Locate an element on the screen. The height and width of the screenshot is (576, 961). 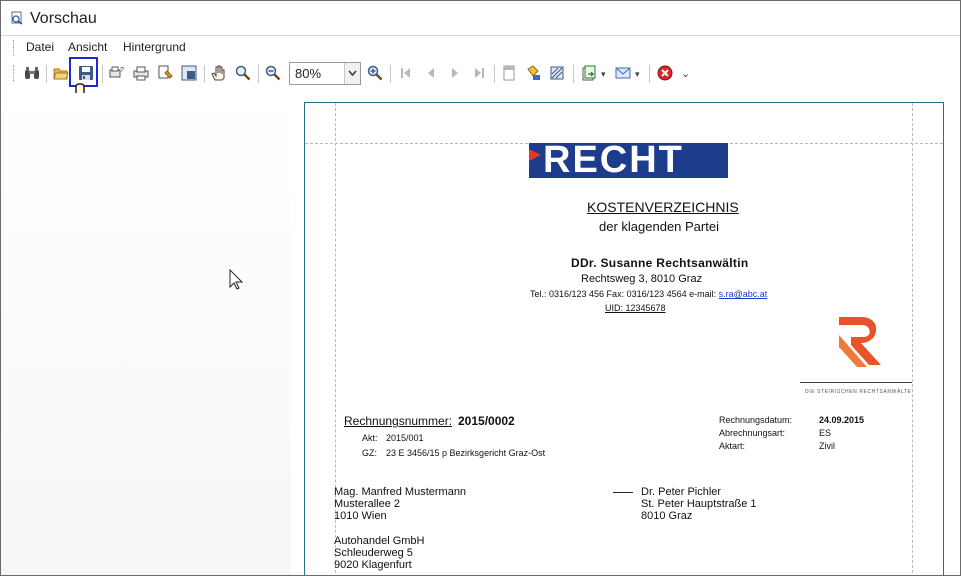
invoice-date-label: Rechnungsdatum: is located at coordinates (756, 420).